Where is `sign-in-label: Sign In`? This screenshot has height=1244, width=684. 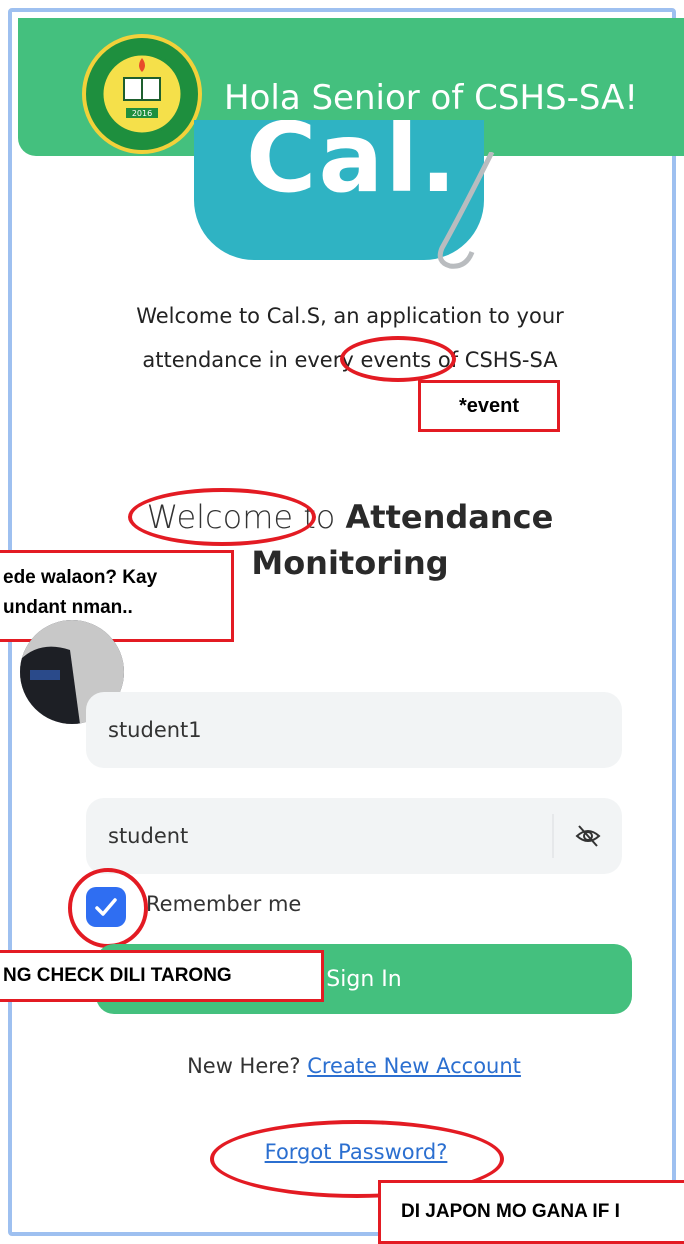 sign-in-label: Sign In is located at coordinates (364, 979).